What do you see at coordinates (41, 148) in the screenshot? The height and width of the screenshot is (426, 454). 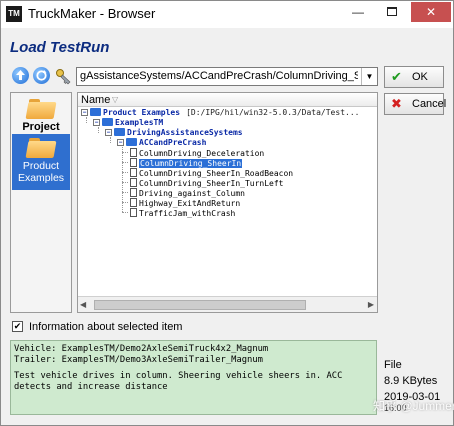 I see `folder-examples-icon` at bounding box center [41, 148].